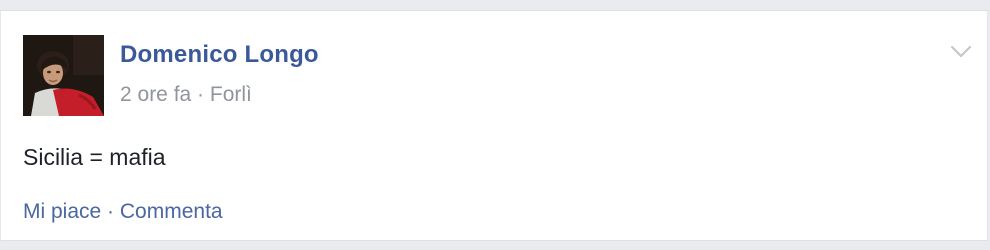  I want to click on post-text: Sicilia = mafia, so click(94, 157).